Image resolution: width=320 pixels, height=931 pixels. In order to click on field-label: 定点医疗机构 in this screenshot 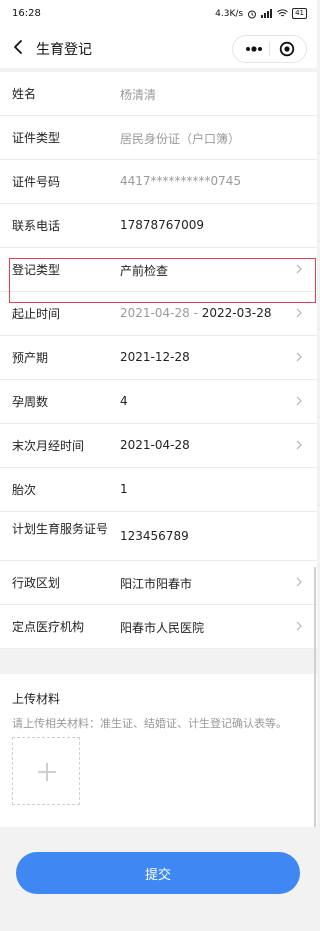, I will do `click(48, 627)`.